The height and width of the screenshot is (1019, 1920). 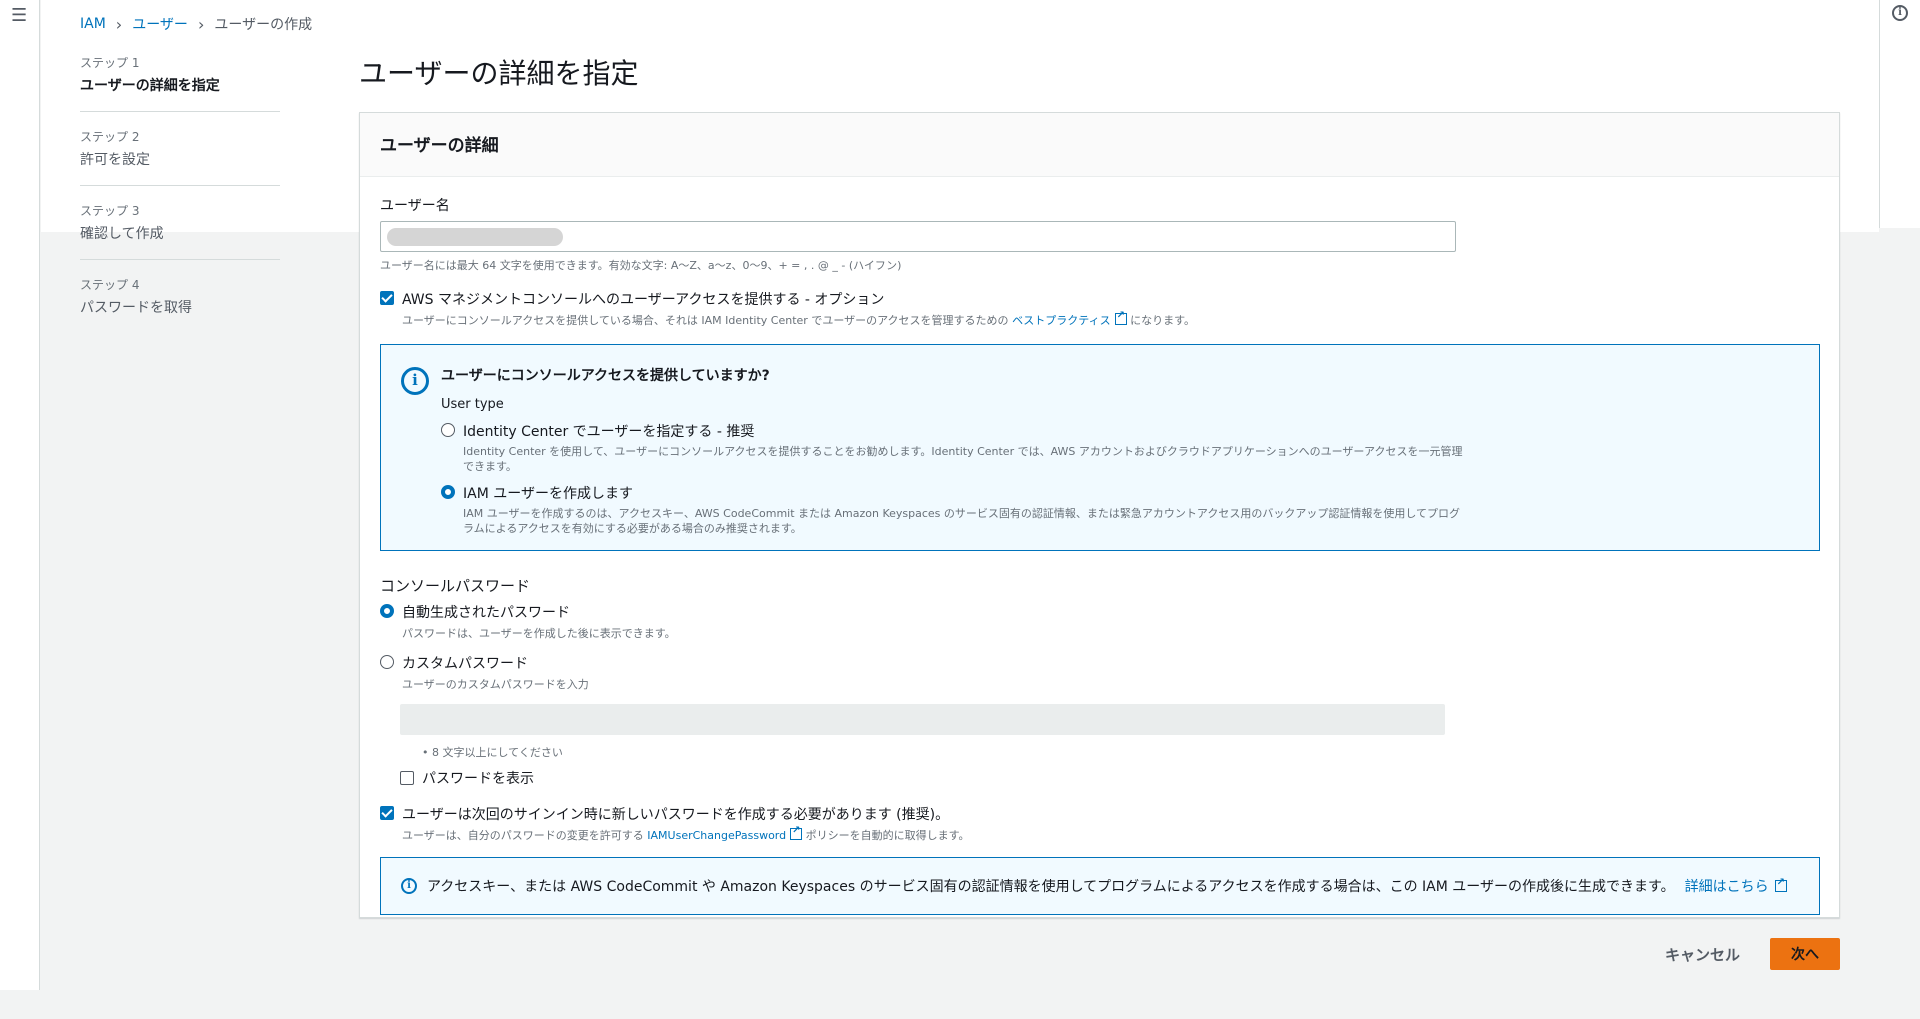 I want to click on step-1: ステップ 1 ユーザーの詳細を指定, so click(x=180, y=83).